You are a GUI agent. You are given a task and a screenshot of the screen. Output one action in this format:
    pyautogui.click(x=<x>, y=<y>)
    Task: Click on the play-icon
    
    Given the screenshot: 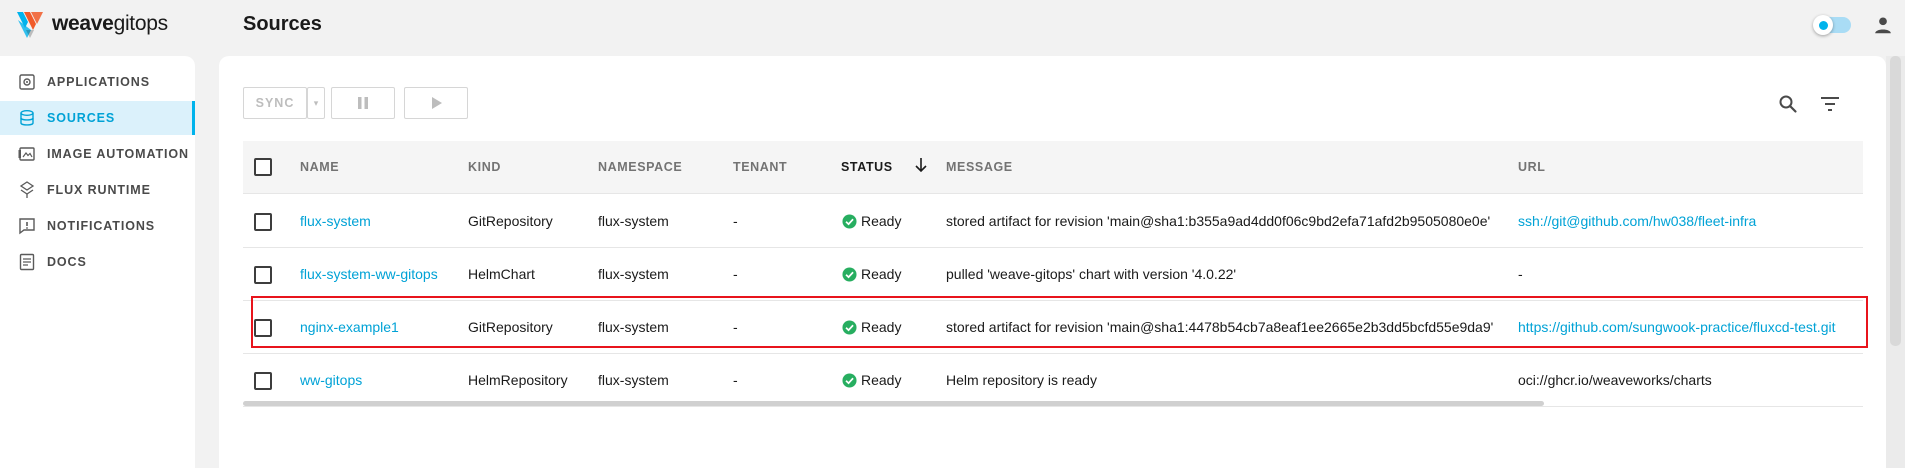 What is the action you would take?
    pyautogui.click(x=437, y=103)
    